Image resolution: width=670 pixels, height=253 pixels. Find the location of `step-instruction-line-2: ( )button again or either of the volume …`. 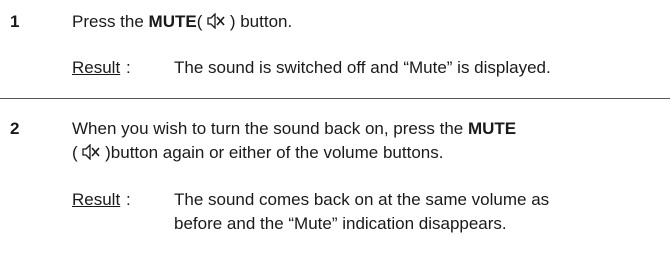

step-instruction-line-2: ( )button again or either of the volume … is located at coordinates (257, 154).